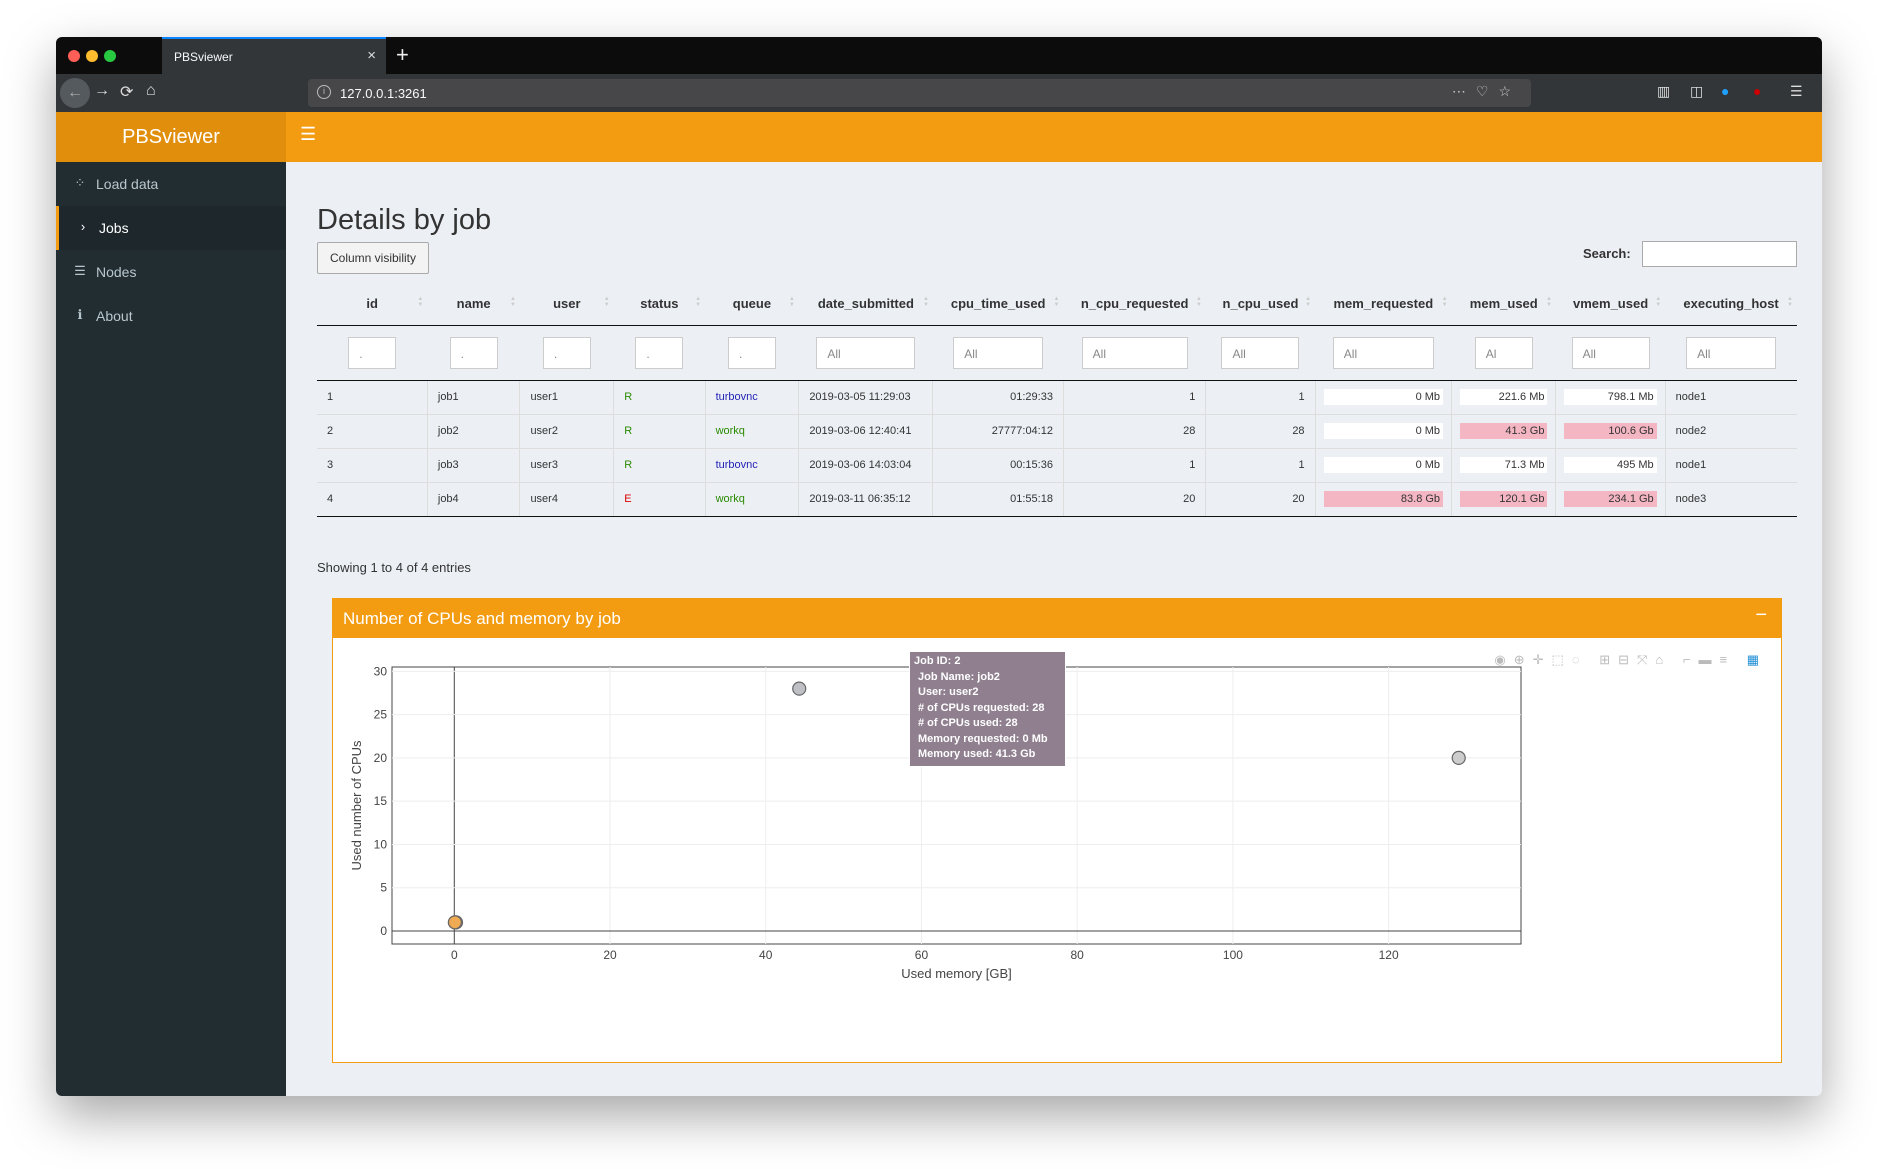 This screenshot has width=1877, height=1169. Describe the element at coordinates (381, 801) in the screenshot. I see `y-tick-label: 15` at that location.